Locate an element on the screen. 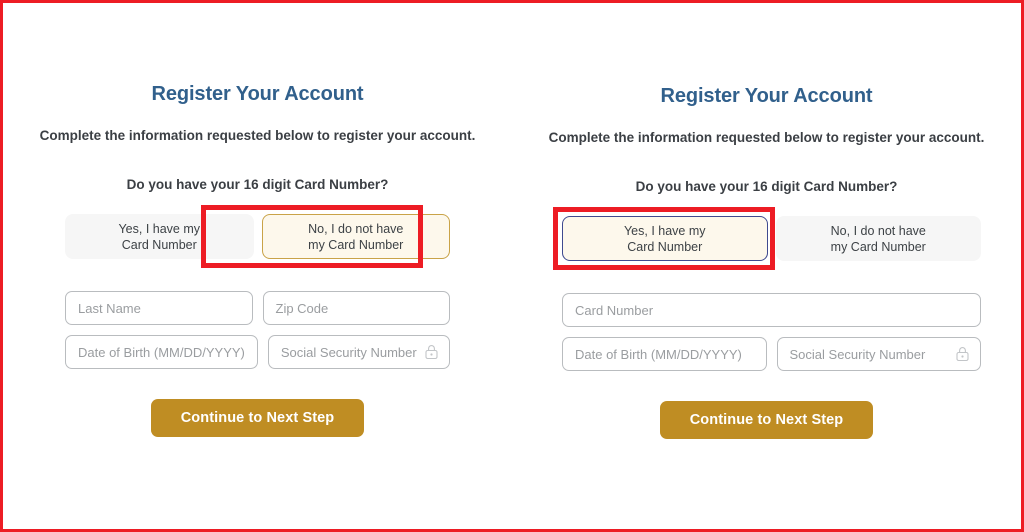 Image resolution: width=1024 pixels, height=532 pixels. last-name-placeholder: Last Name is located at coordinates (109, 308).